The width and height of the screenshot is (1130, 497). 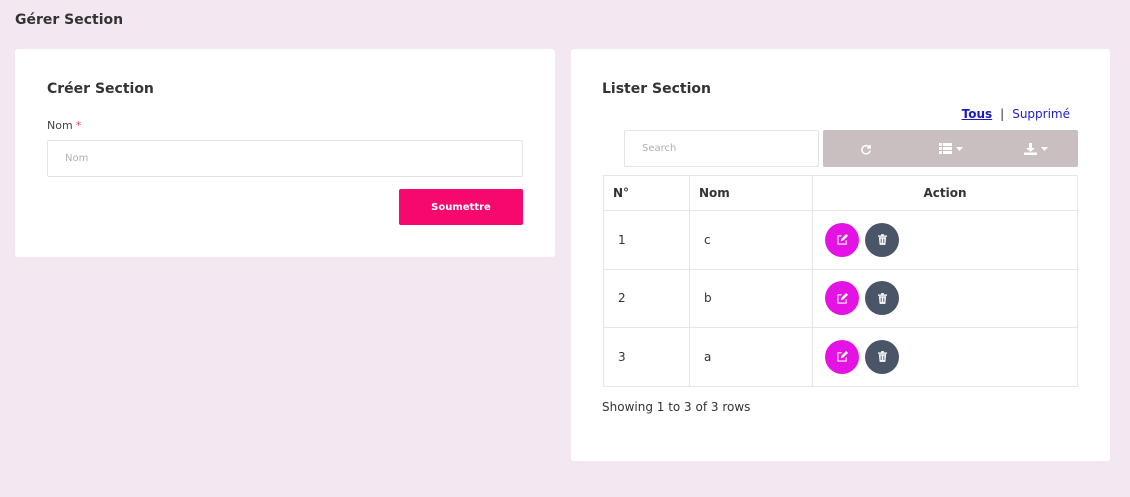 I want to click on filter-all-link: Tous, so click(x=977, y=114).